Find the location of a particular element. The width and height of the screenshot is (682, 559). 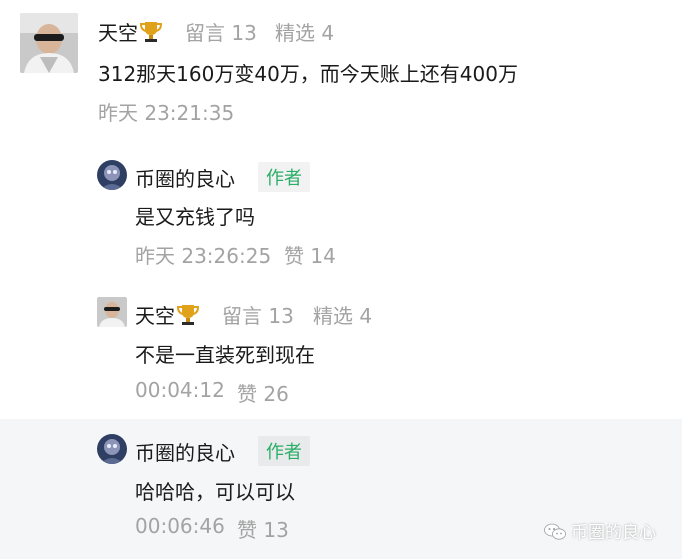

reply-author: 天空 is located at coordinates (167, 314).